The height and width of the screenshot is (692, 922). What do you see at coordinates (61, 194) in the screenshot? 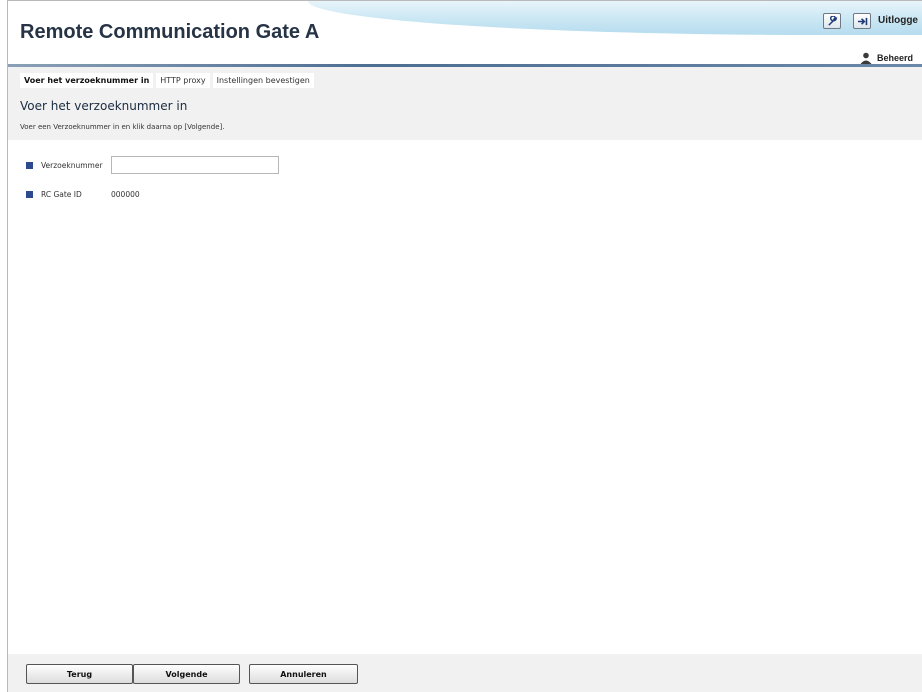
I see `gate-id-label: RC Gate ID` at bounding box center [61, 194].